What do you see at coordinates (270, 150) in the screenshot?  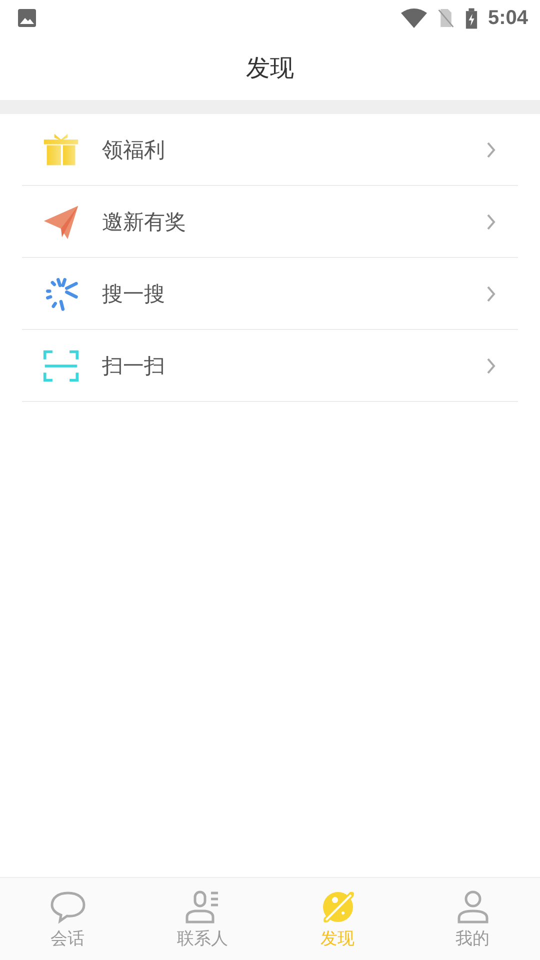 I see `menu-item: 领福利` at bounding box center [270, 150].